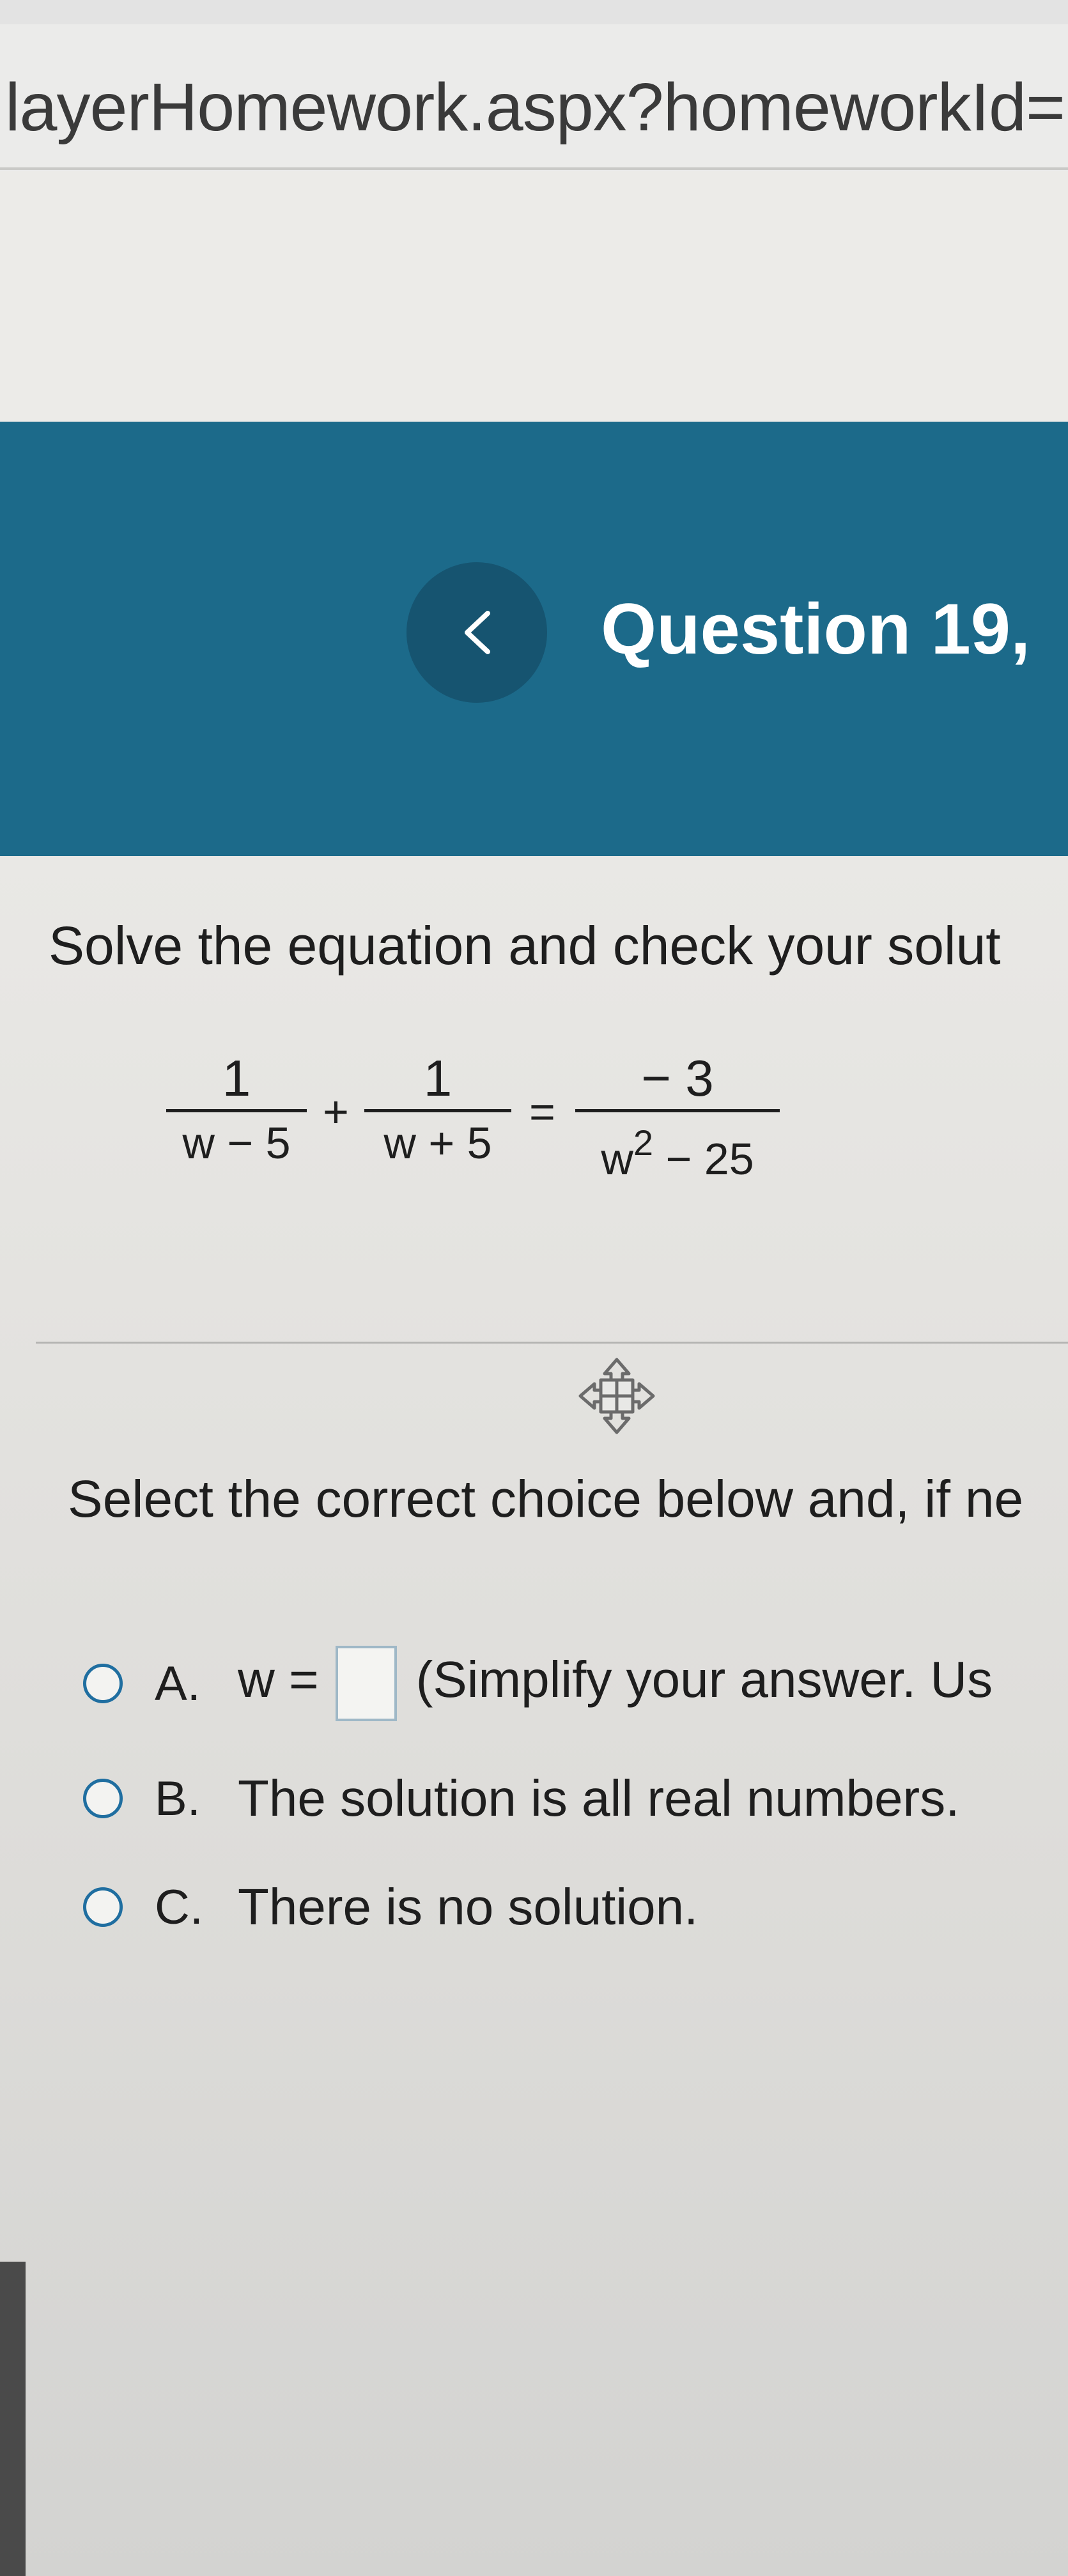 The width and height of the screenshot is (1068, 2576). Describe the element at coordinates (103, 1907) in the screenshot. I see `choice-c-radio` at that location.